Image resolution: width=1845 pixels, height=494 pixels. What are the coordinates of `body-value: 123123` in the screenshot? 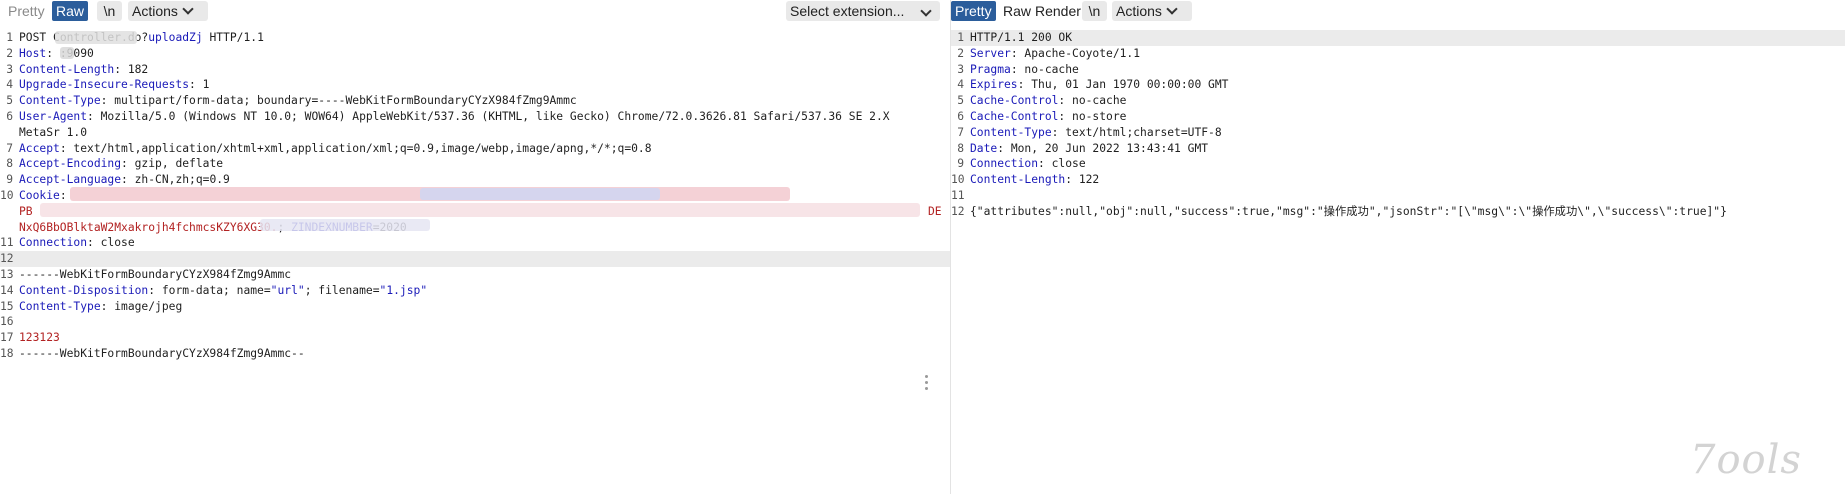 It's located at (39, 338).